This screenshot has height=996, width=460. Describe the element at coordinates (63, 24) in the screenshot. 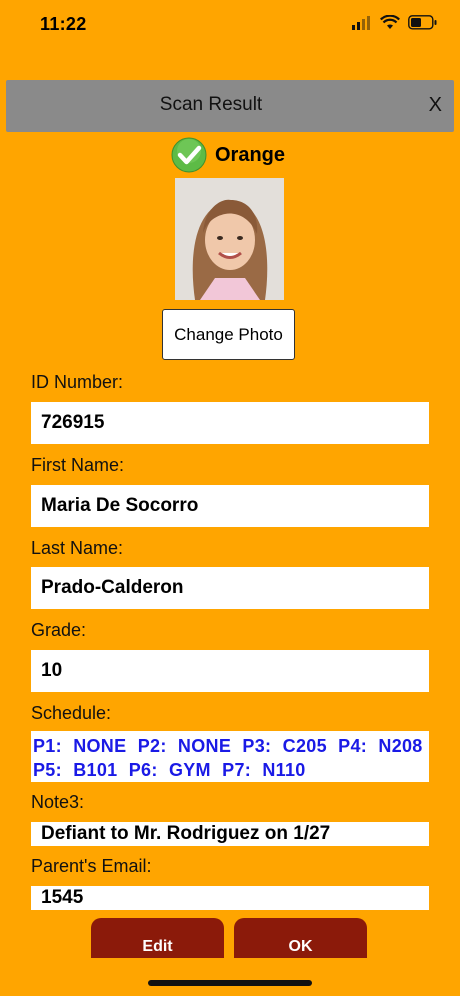

I see `status-time: 11:22` at that location.